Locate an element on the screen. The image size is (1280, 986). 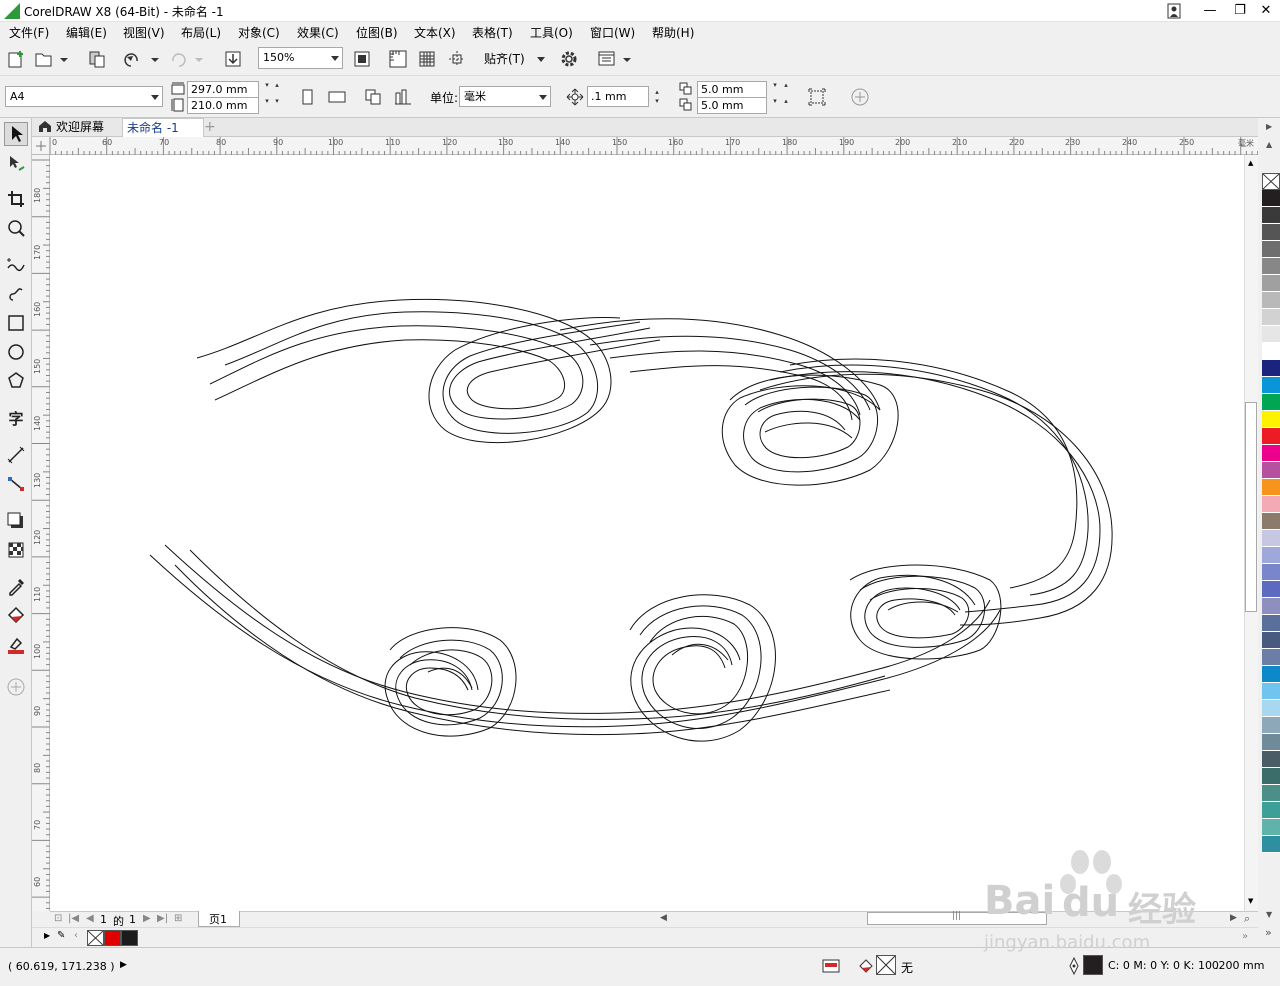
open-document-icon is located at coordinates (52, 59).